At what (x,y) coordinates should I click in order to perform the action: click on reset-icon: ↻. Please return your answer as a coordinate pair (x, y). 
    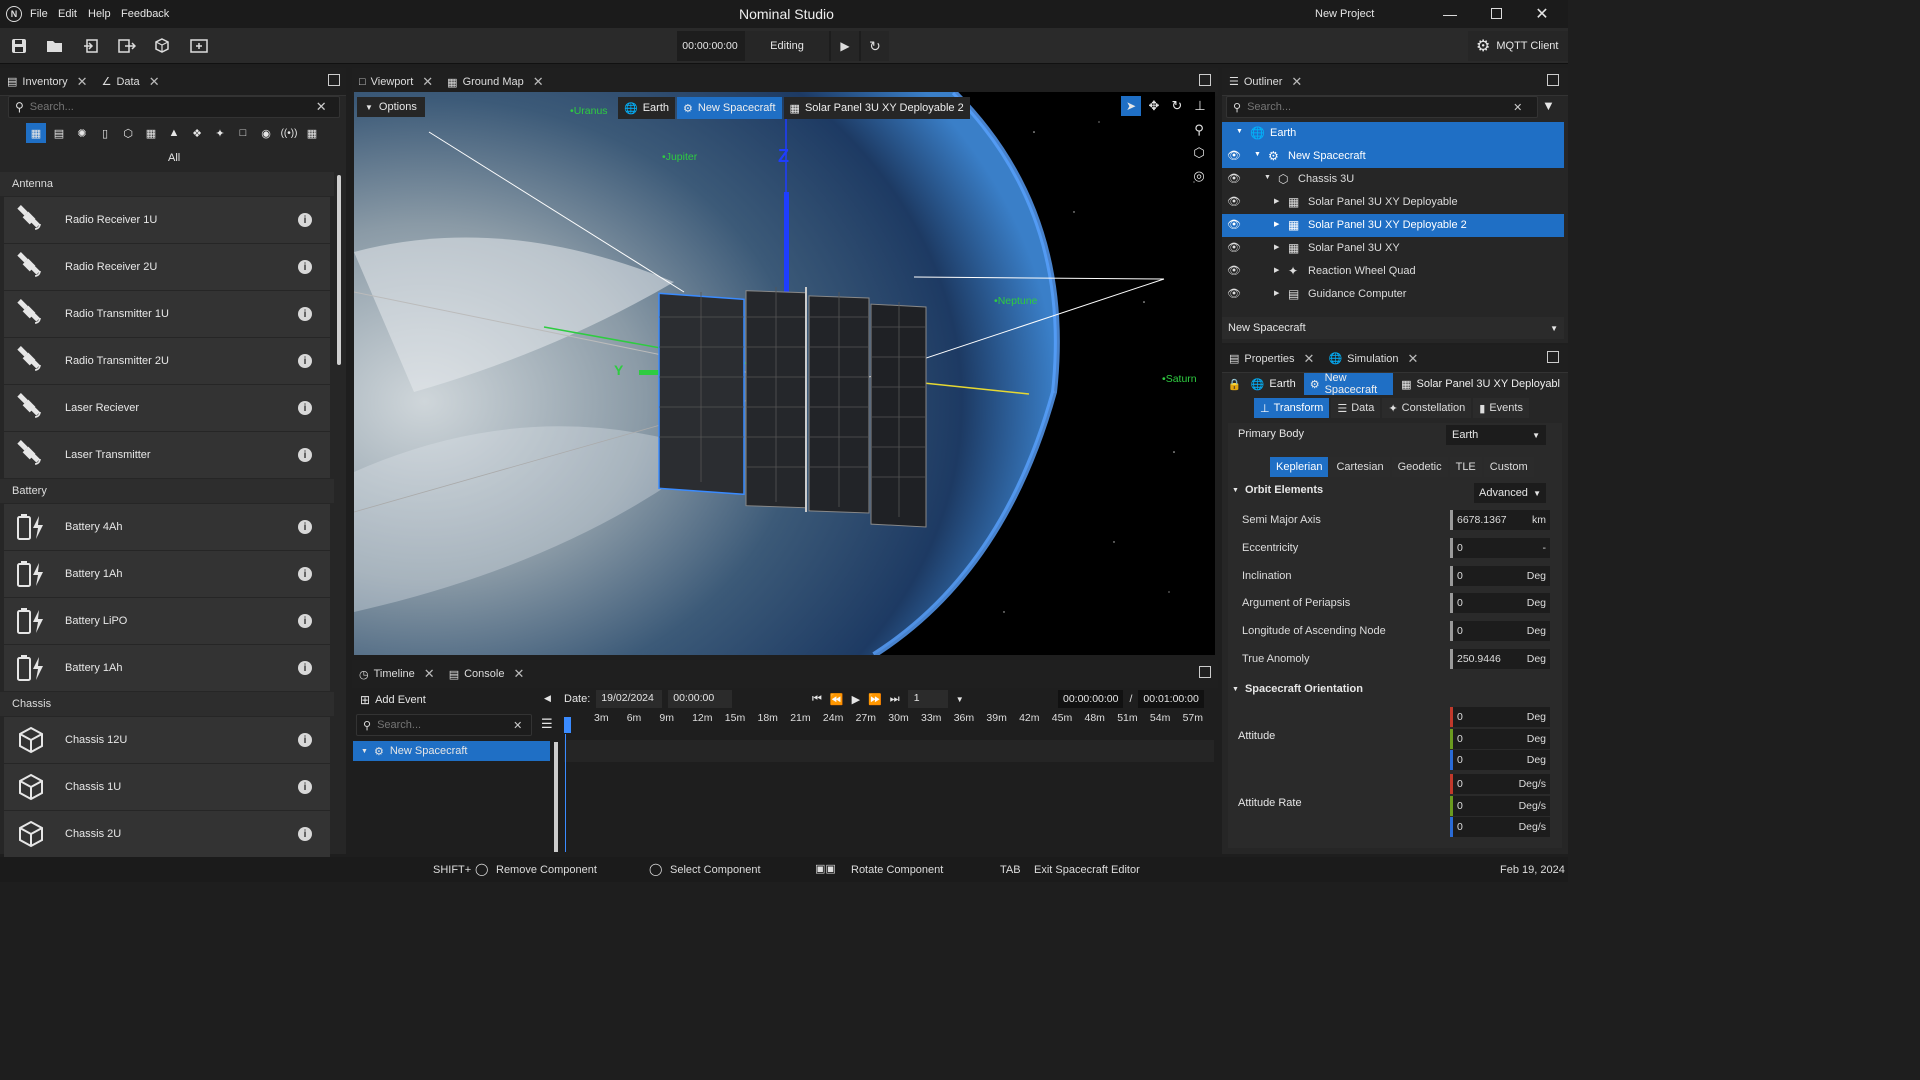
    Looking at the image, I should click on (875, 46).